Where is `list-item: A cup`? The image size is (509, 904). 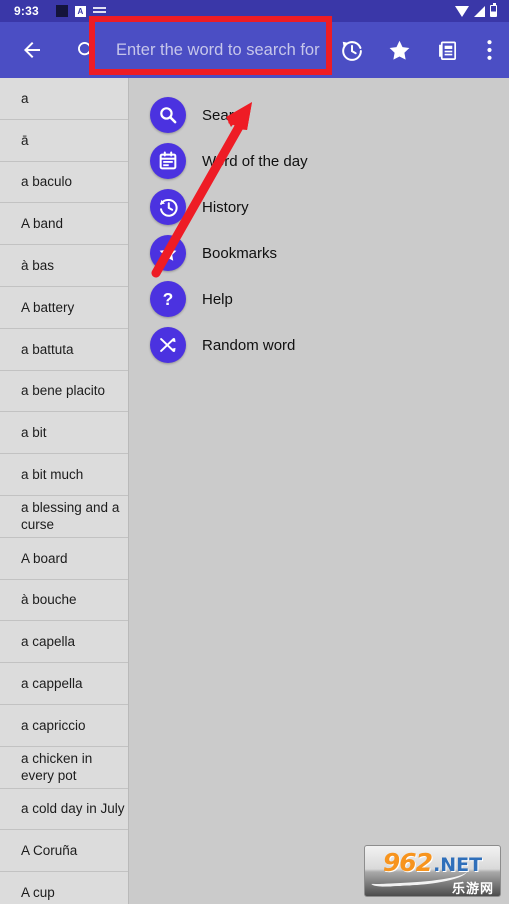 list-item: A cup is located at coordinates (64, 888).